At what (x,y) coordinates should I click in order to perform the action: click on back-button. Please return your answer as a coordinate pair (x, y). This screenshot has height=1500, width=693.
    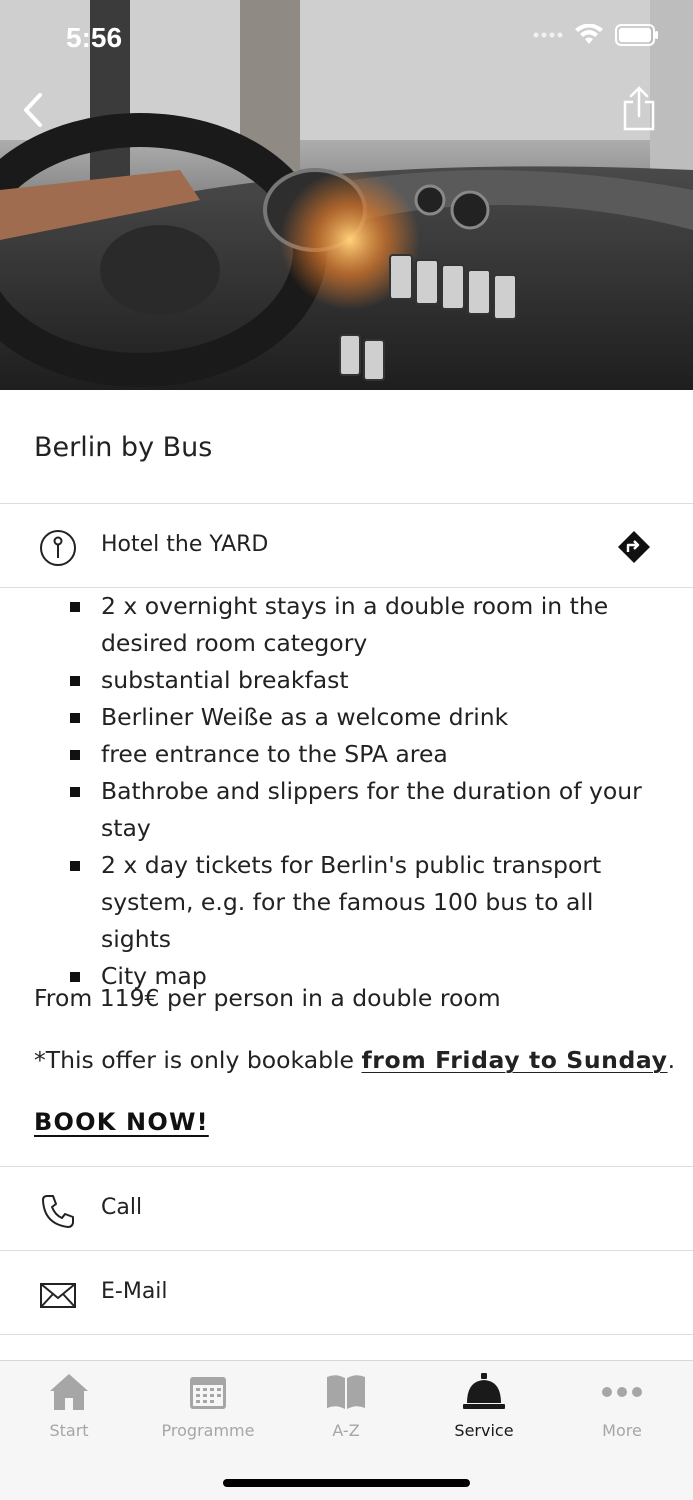
    Looking at the image, I should click on (36, 110).